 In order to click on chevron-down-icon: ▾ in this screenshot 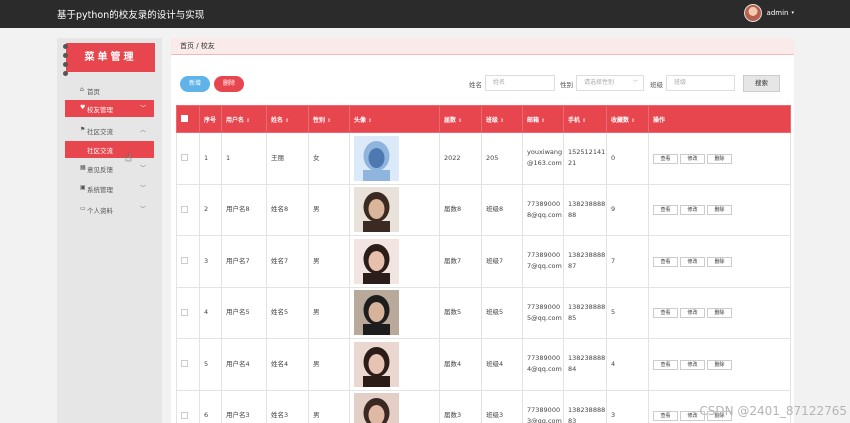, I will do `click(792, 13)`.